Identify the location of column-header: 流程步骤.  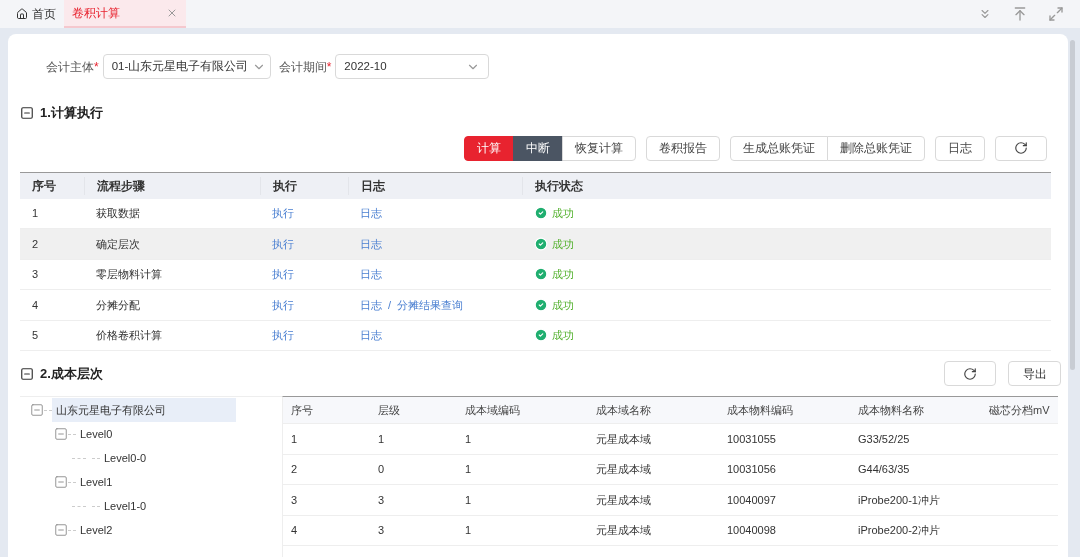
(172, 185).